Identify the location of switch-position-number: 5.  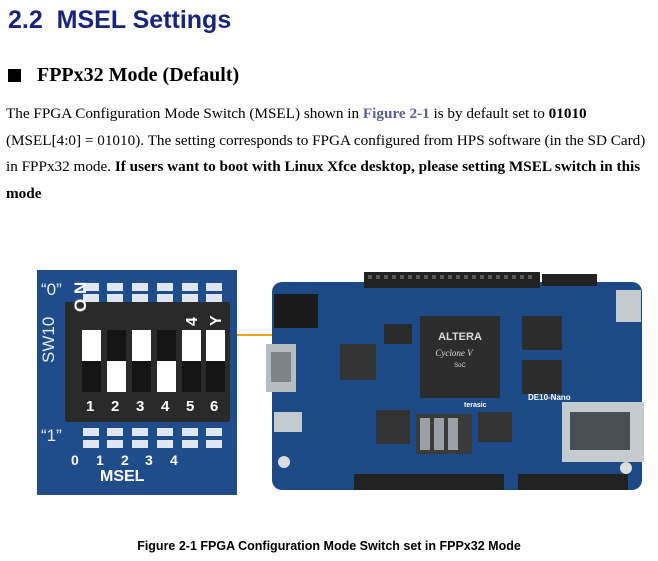
(190, 406).